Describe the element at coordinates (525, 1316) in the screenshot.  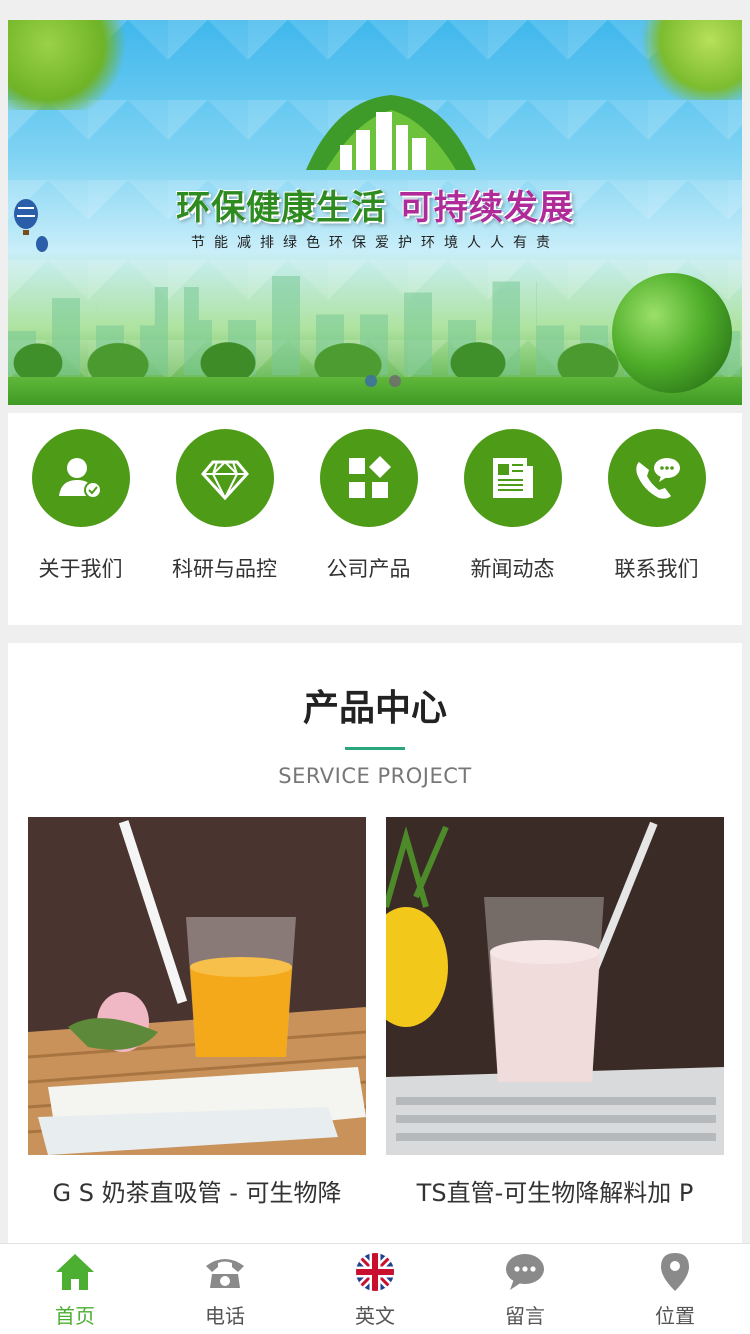
I see `tab-label: 留言` at that location.